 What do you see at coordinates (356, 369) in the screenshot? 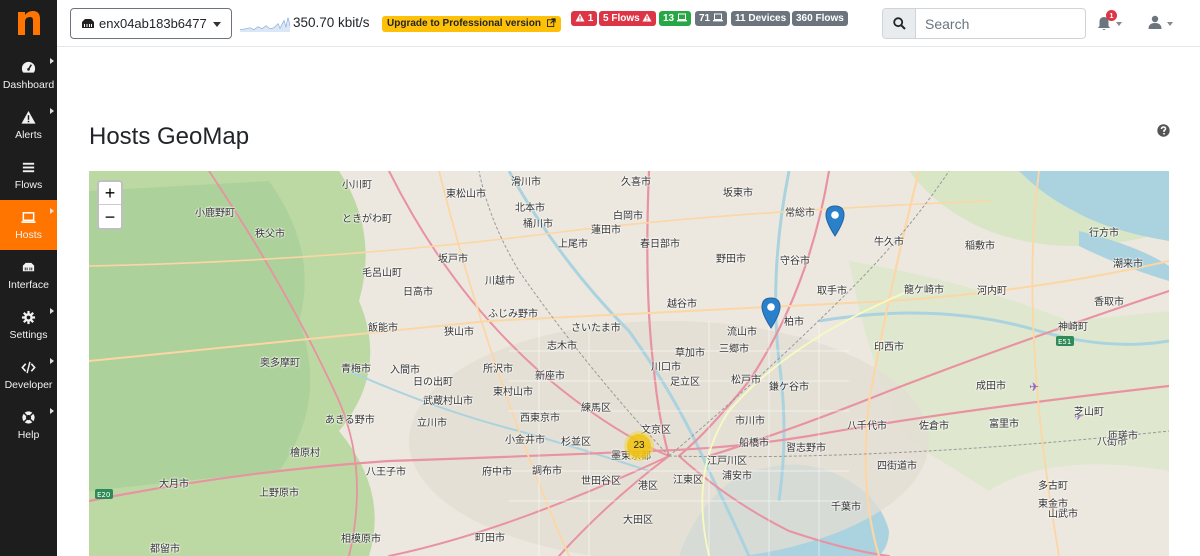
I see `city-label: 青梅市` at bounding box center [356, 369].